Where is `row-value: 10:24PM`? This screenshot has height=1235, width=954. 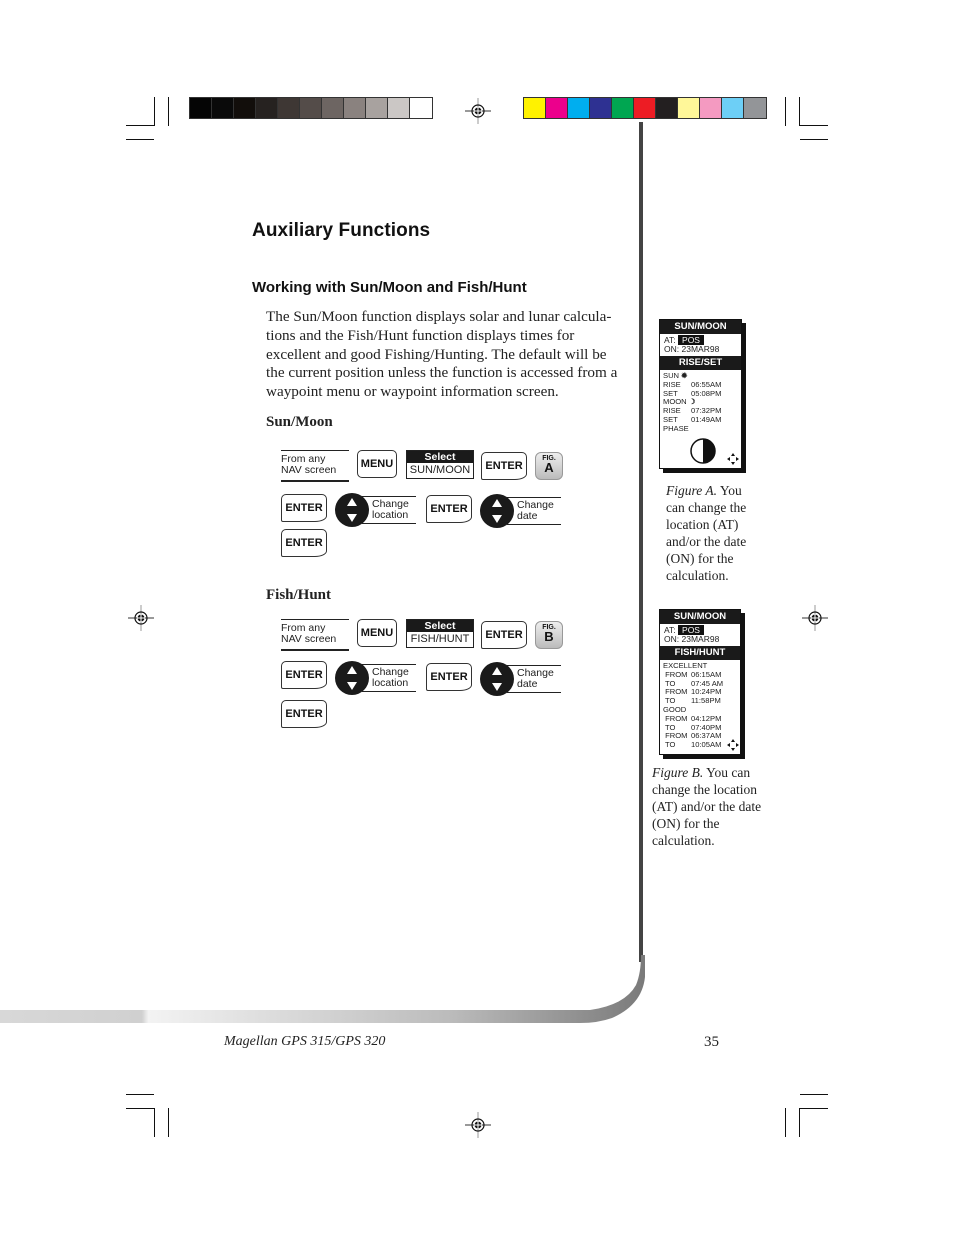
row-value: 10:24PM is located at coordinates (706, 692).